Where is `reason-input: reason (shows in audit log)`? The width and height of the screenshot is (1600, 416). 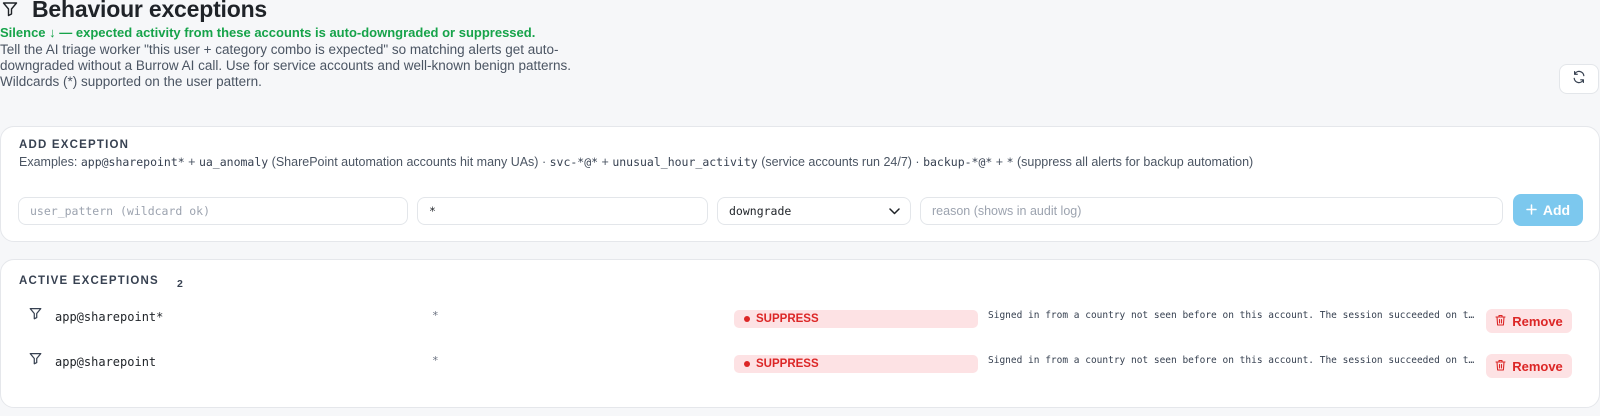 reason-input: reason (shows in audit log) is located at coordinates (1211, 211).